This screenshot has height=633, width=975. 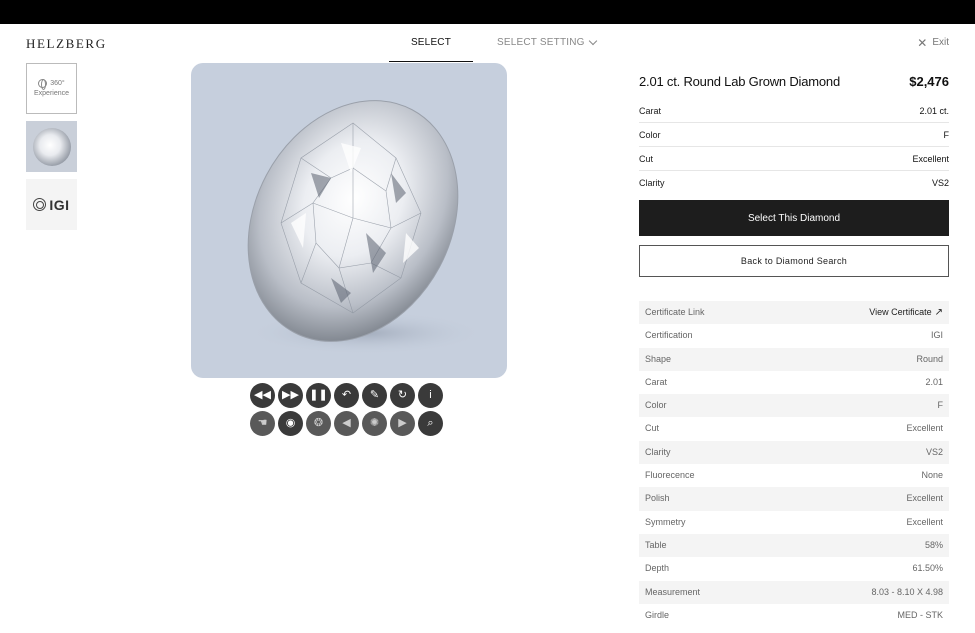 What do you see at coordinates (794, 499) in the screenshot?
I see `detail-row: Polish Excellent` at bounding box center [794, 499].